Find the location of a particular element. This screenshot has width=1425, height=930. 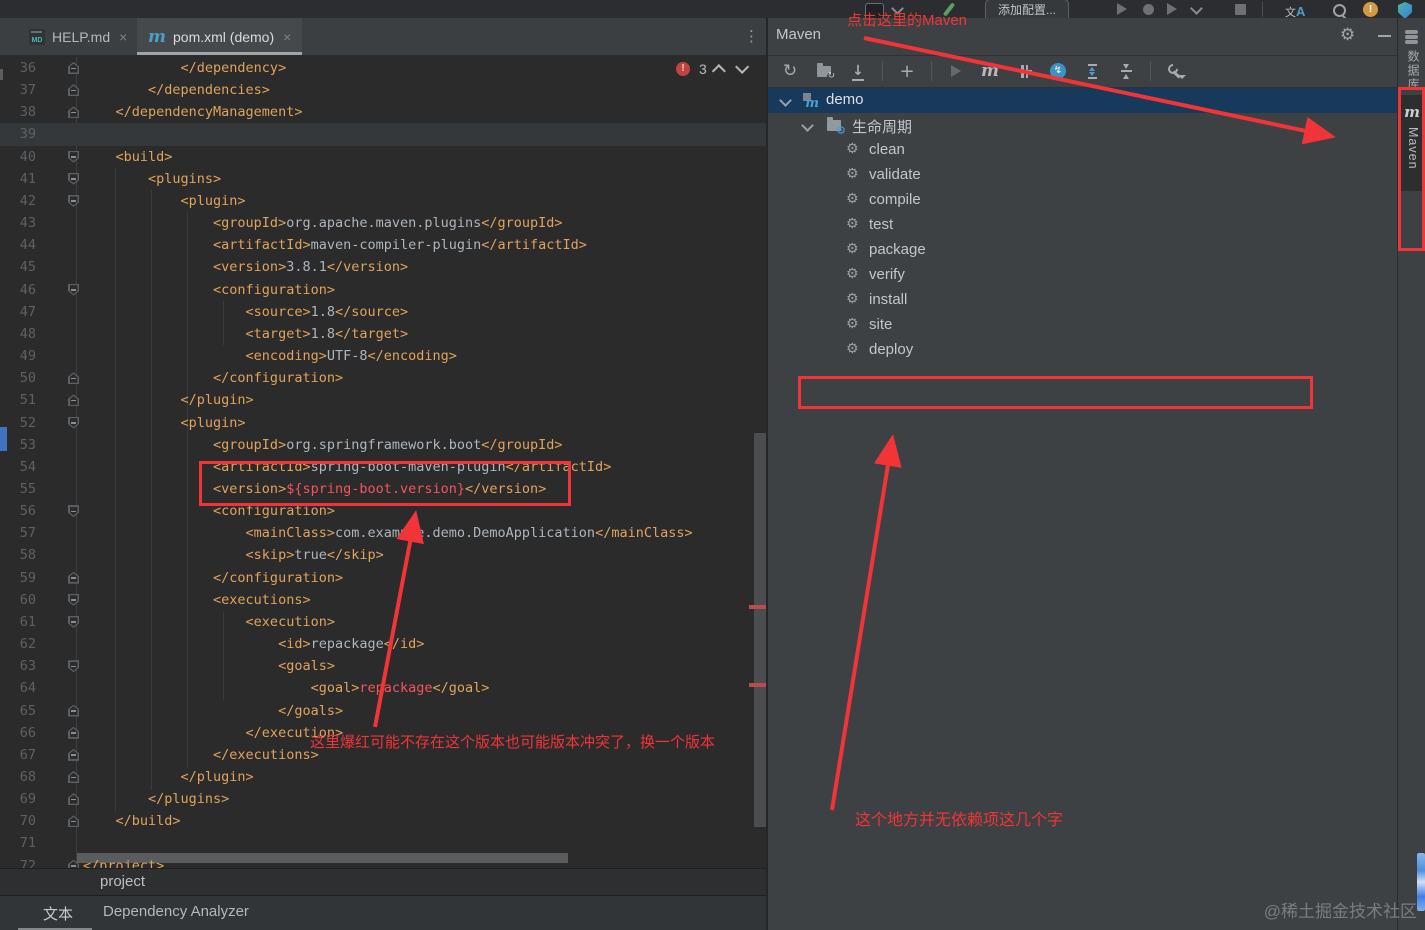

line-number: 61 is located at coordinates (18, 622).